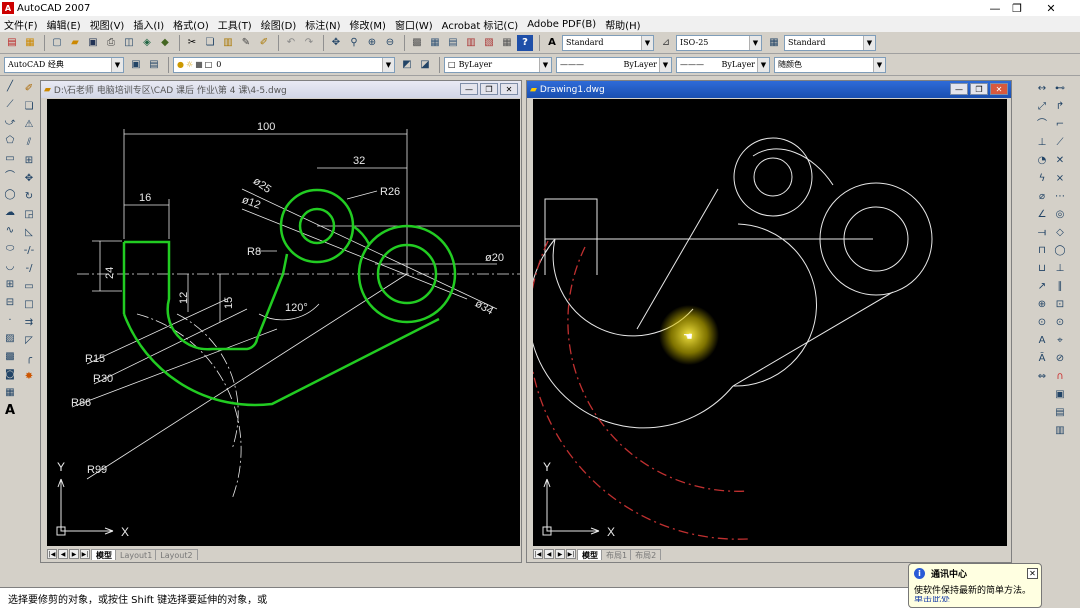  Describe the element at coordinates (1060, 89) in the screenshot. I see `snap-temp-icon: ⊷` at that location.